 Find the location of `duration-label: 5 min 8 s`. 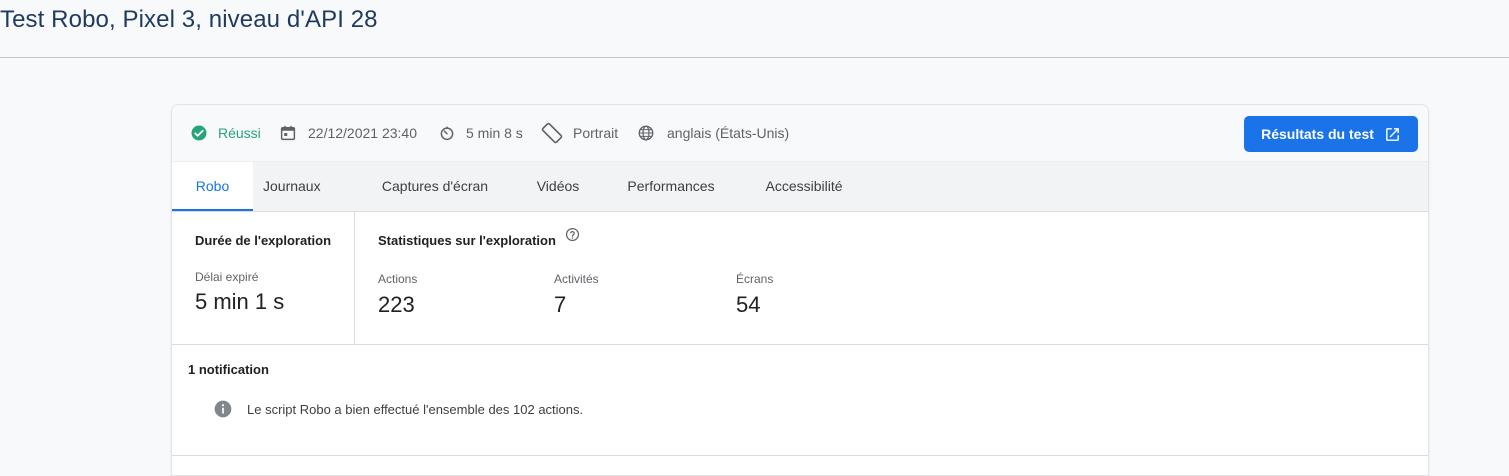

duration-label: 5 min 8 s is located at coordinates (494, 133).